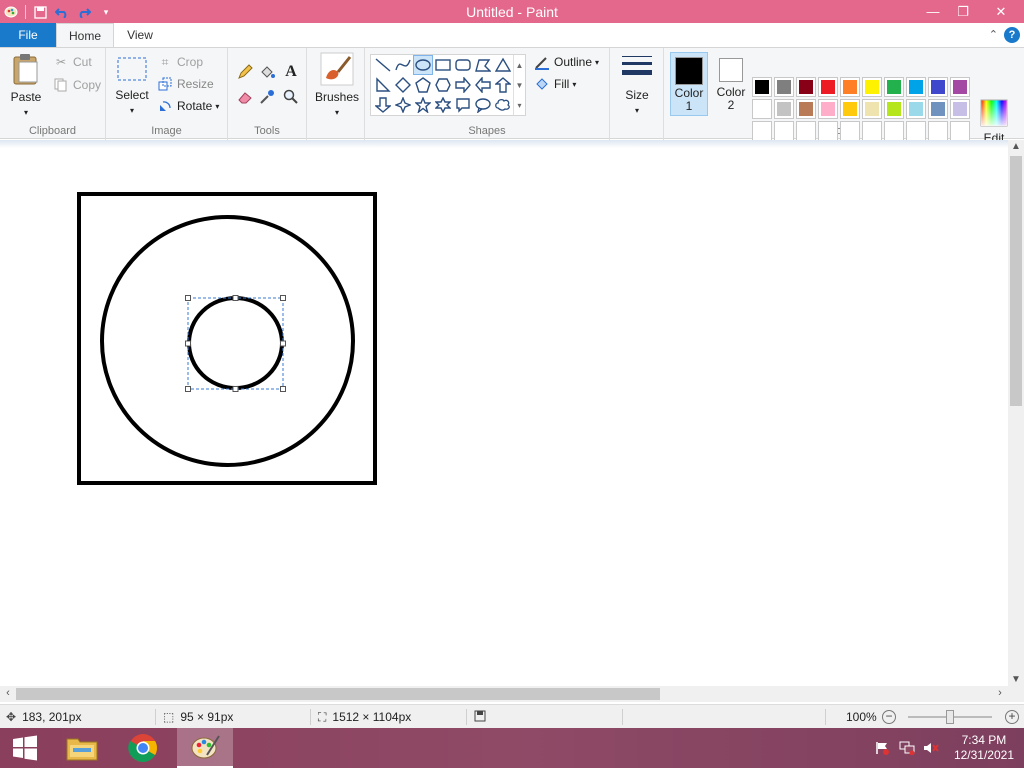 Image resolution: width=1024 pixels, height=768 pixels. What do you see at coordinates (520, 65) in the screenshot?
I see `scroll-up-icon: ▲` at bounding box center [520, 65].